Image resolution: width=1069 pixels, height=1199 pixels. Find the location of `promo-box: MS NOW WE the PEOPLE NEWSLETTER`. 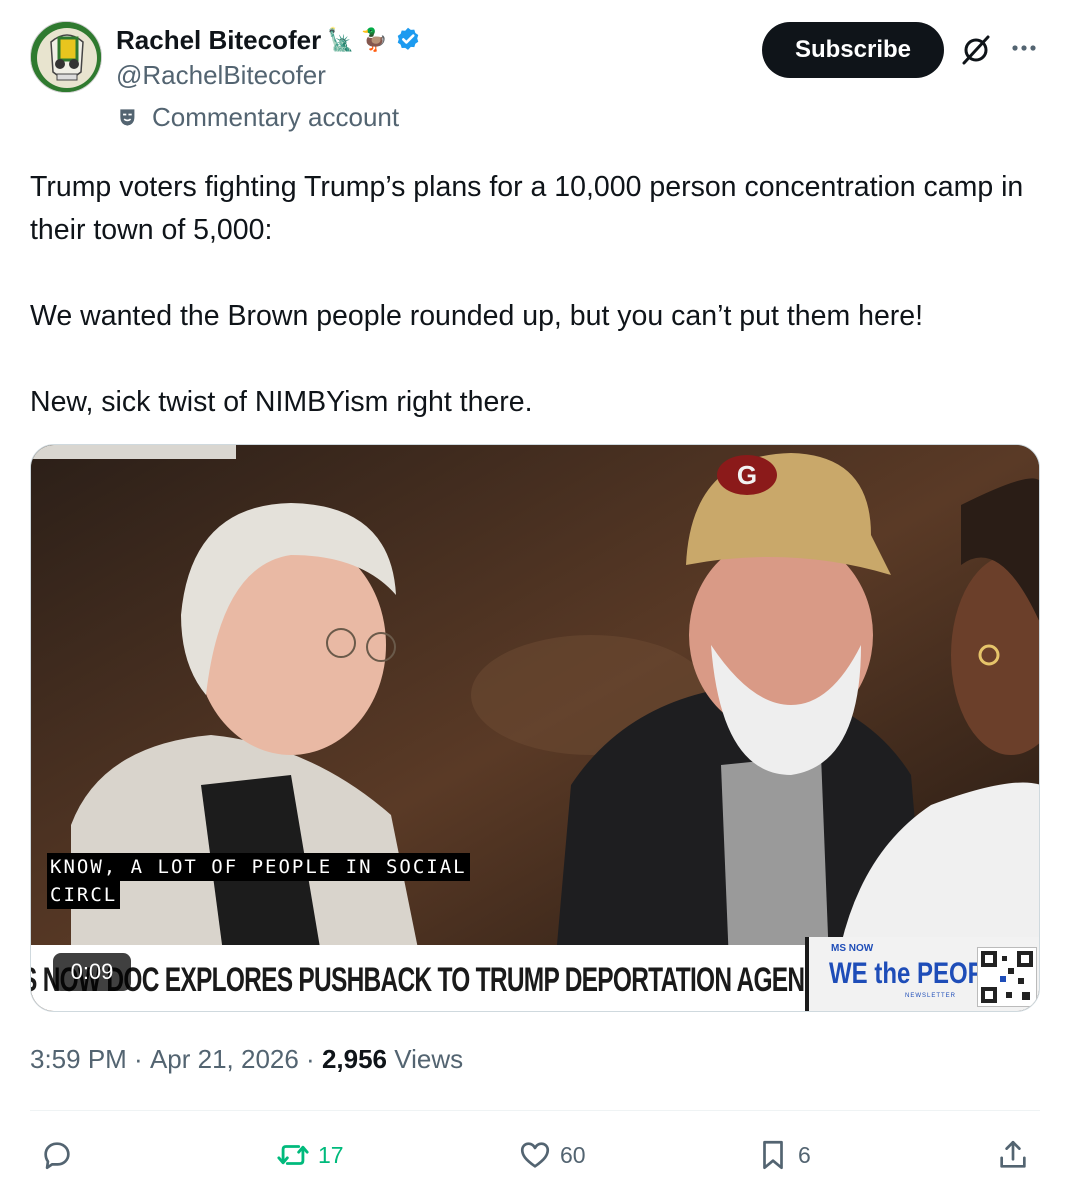

promo-box: MS NOW WE the PEOPLE NEWSLETTER is located at coordinates (922, 974).